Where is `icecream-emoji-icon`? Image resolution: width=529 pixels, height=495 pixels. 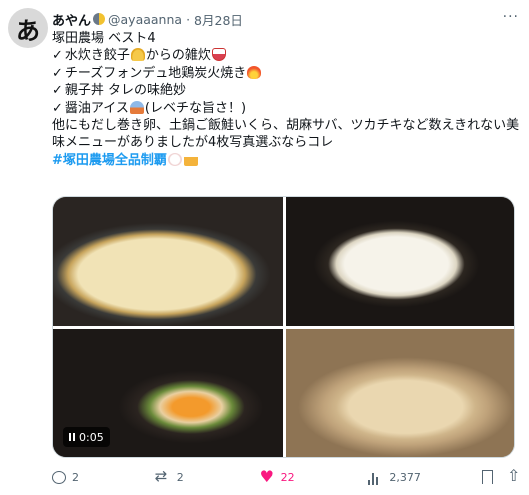 icecream-emoji-icon is located at coordinates (136, 107).